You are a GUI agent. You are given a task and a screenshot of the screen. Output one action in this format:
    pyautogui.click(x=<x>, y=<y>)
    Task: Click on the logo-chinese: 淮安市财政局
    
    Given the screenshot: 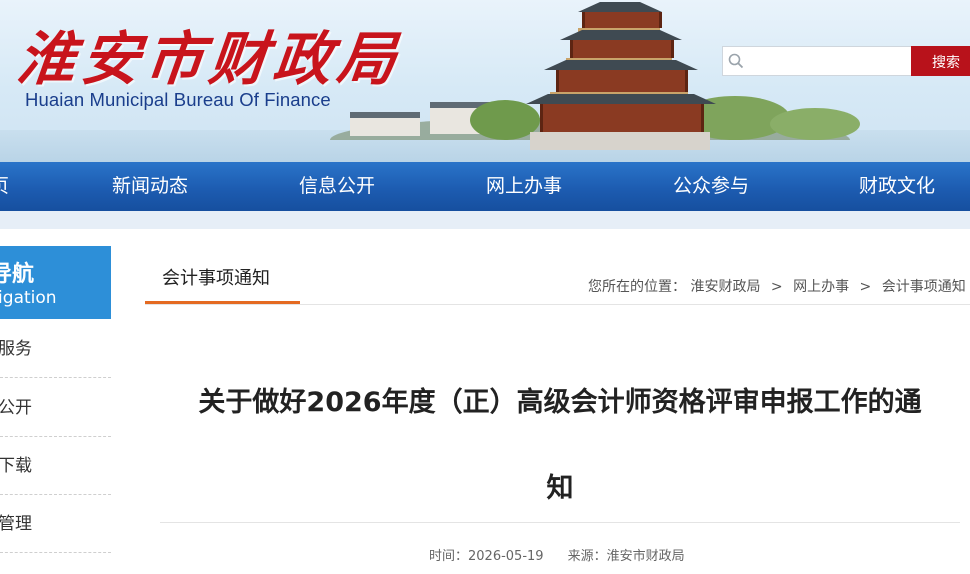 What is the action you would take?
    pyautogui.click(x=209, y=59)
    